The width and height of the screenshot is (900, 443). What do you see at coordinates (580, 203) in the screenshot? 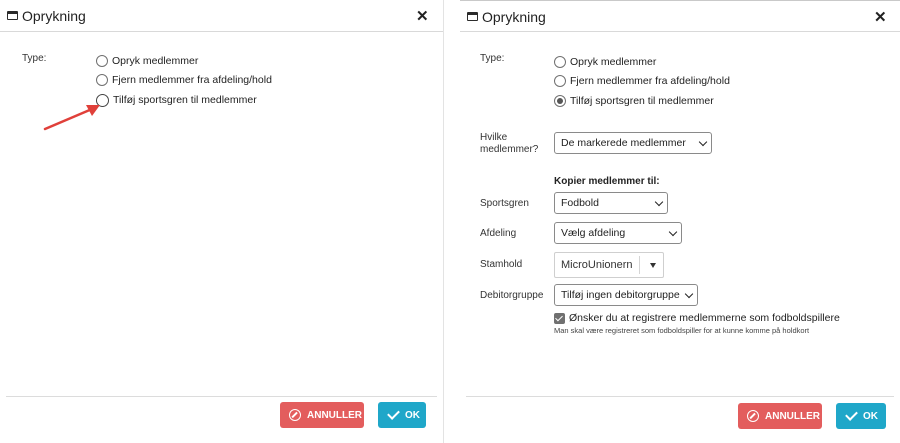
I see `sport-value: Fodbold` at bounding box center [580, 203].